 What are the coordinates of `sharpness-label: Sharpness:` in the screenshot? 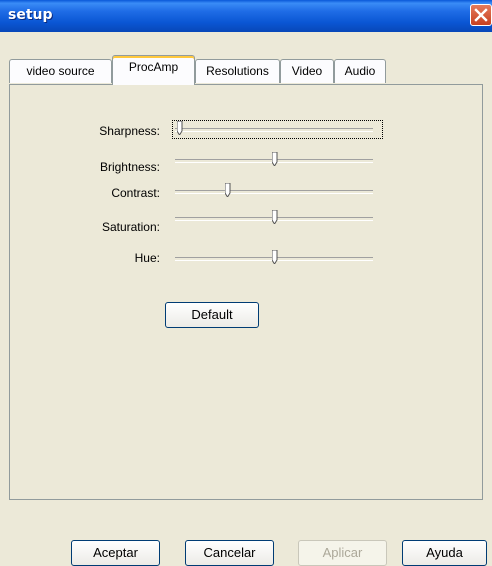 It's located at (129, 131).